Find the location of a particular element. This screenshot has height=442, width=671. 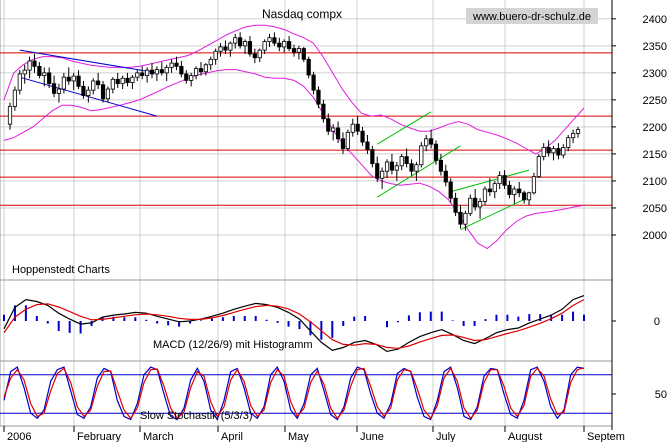

y-tick-label: 2200 is located at coordinates (655, 128).